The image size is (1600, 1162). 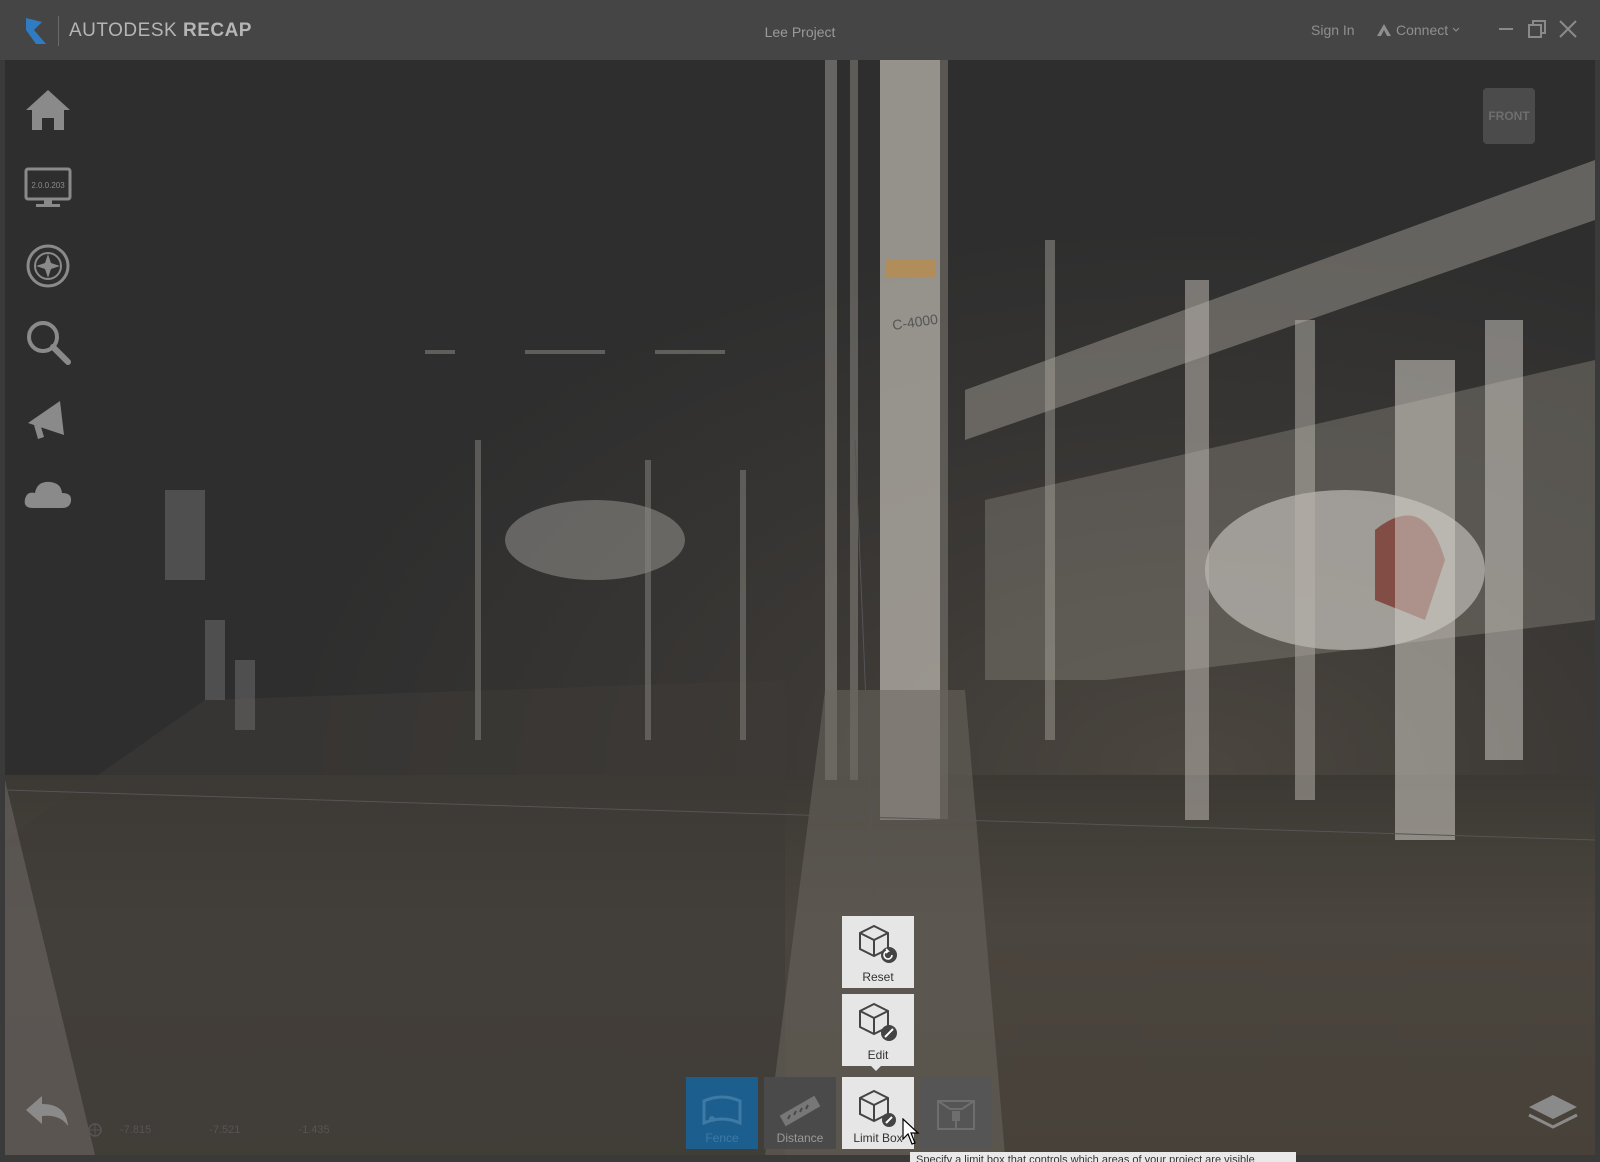 I want to click on globe-icon, so click(x=95, y=1130).